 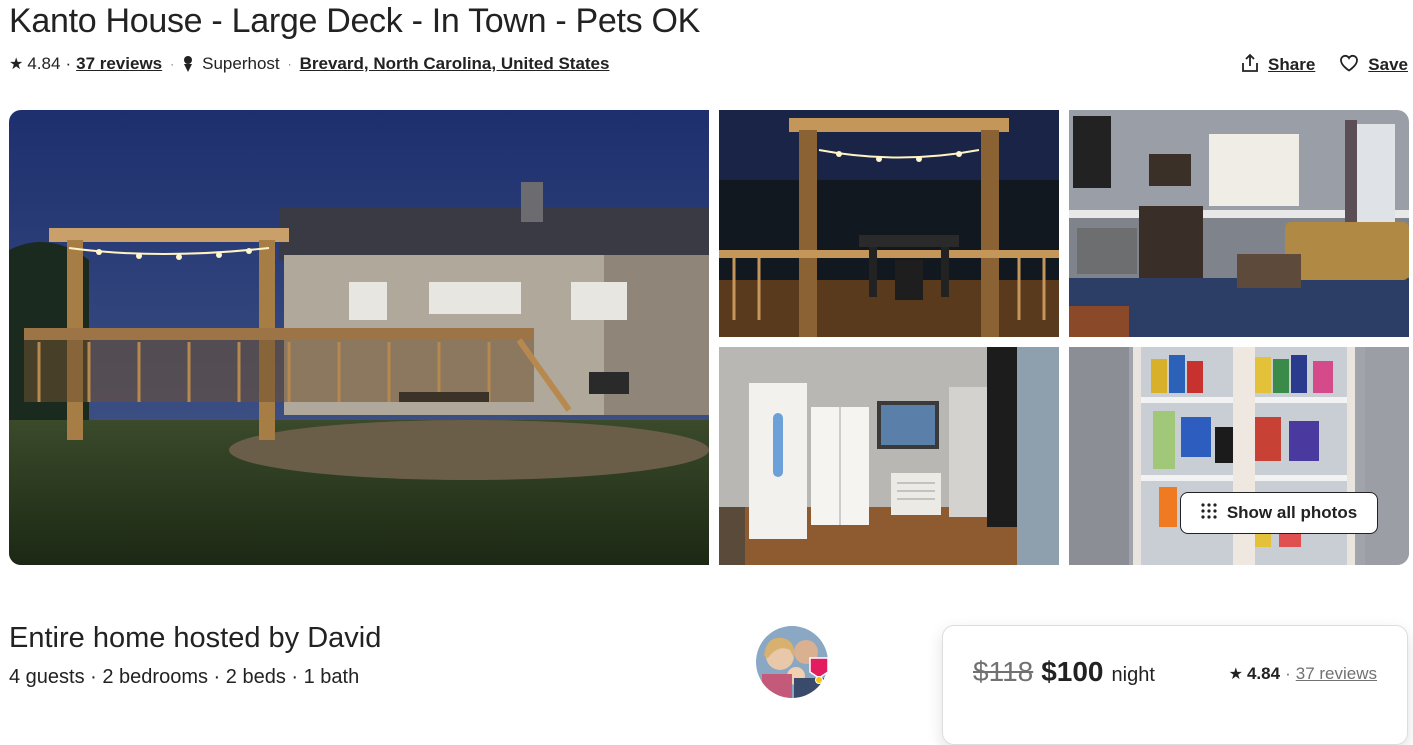 I want to click on listing-actions: Share Save, so click(x=1324, y=65).